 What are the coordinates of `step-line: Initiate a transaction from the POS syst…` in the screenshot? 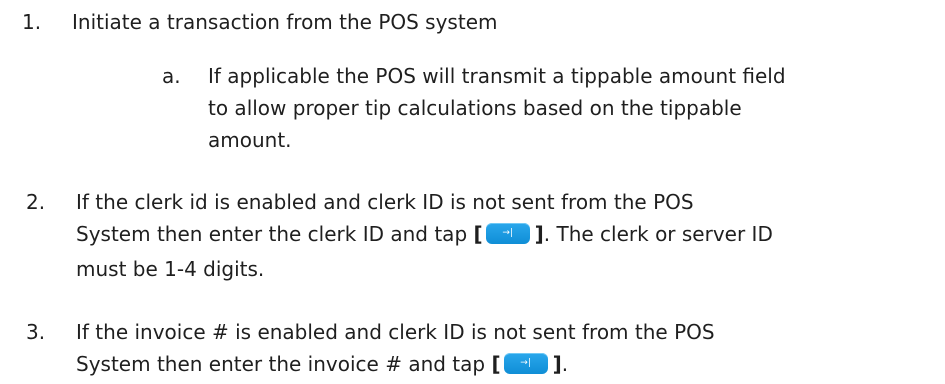 It's located at (285, 22).